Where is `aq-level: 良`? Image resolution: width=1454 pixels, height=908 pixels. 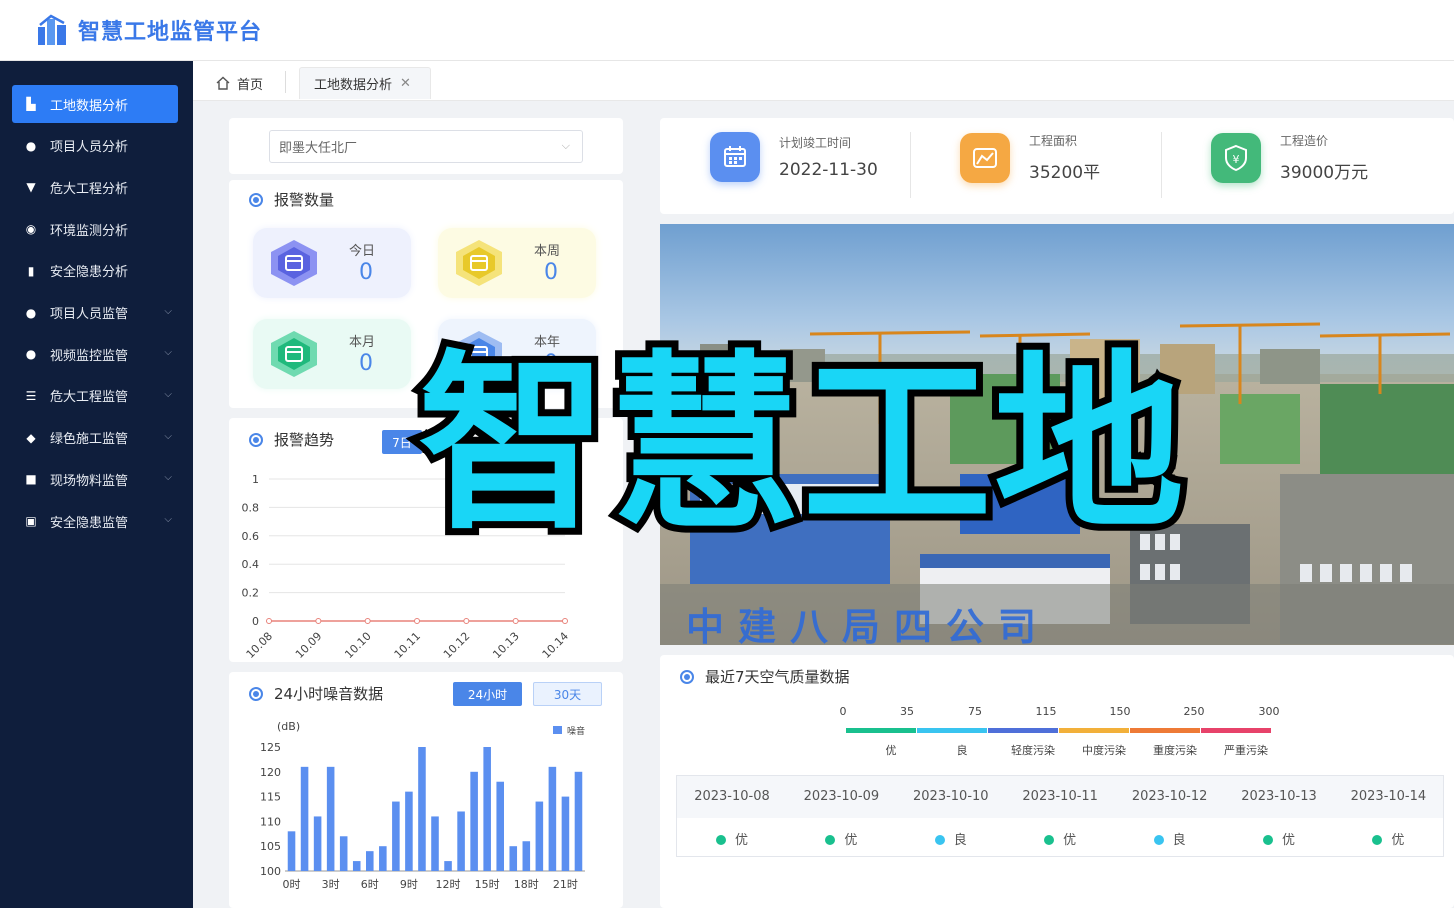
aq-level: 良 is located at coordinates (1170, 838).